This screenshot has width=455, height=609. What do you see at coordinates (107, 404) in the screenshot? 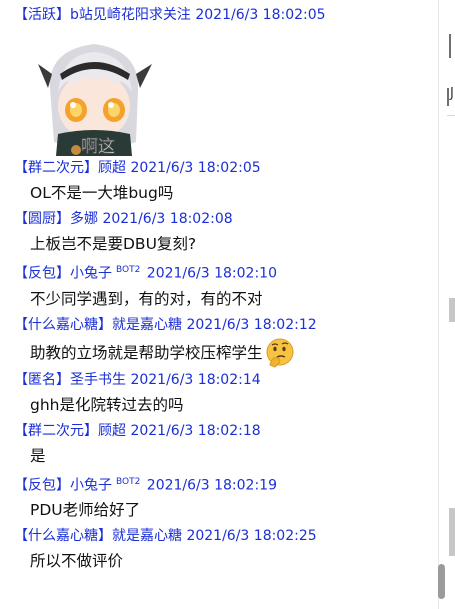
I see `message-text: ghh是化院转过去的吗` at bounding box center [107, 404].